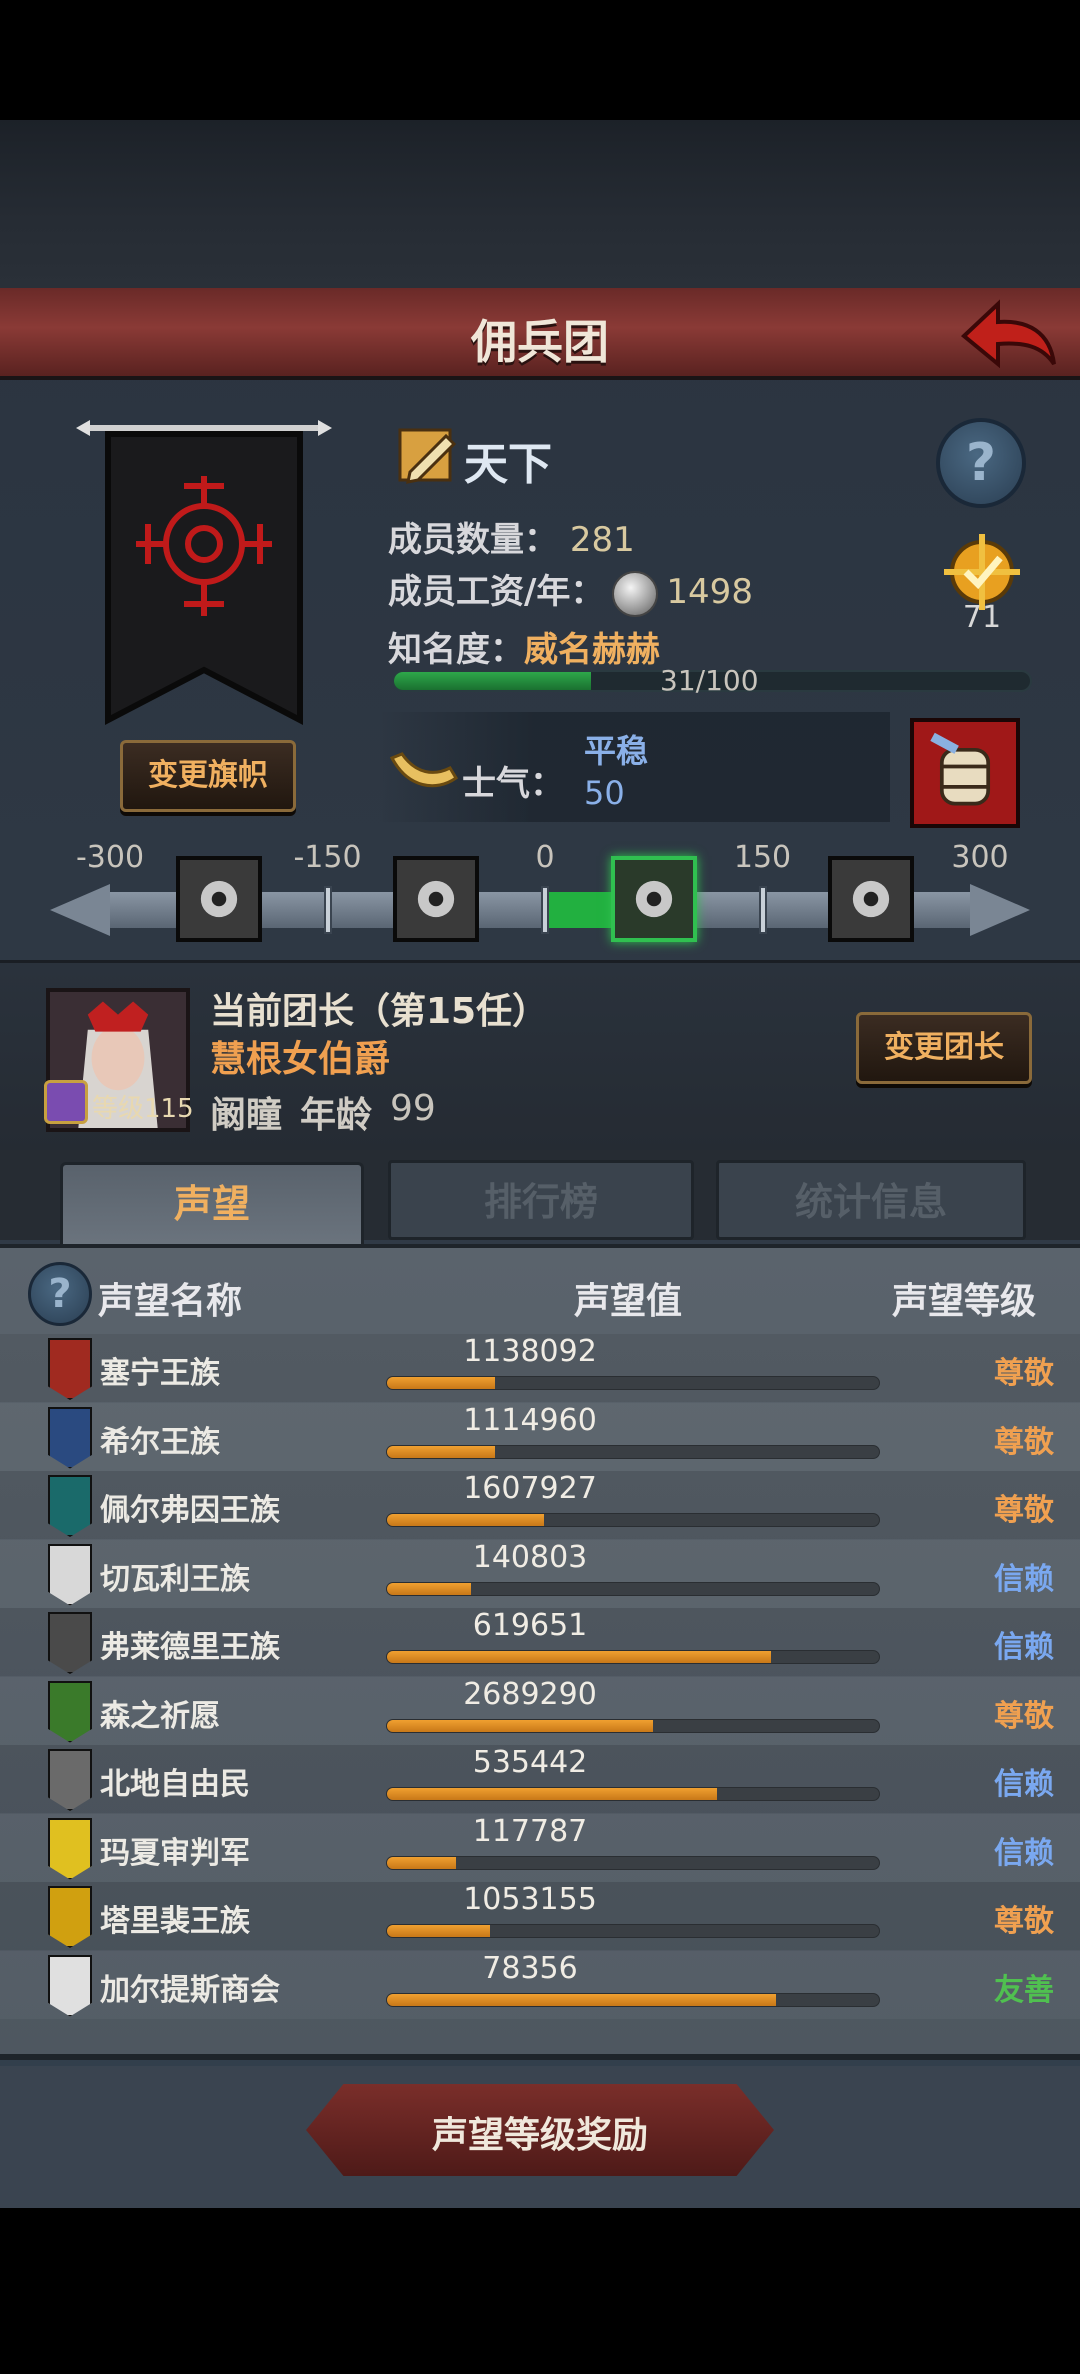 The image size is (1080, 2374). I want to click on reputation-row: 塔里裴王族 1053155 尊敬, so click(540, 1916).